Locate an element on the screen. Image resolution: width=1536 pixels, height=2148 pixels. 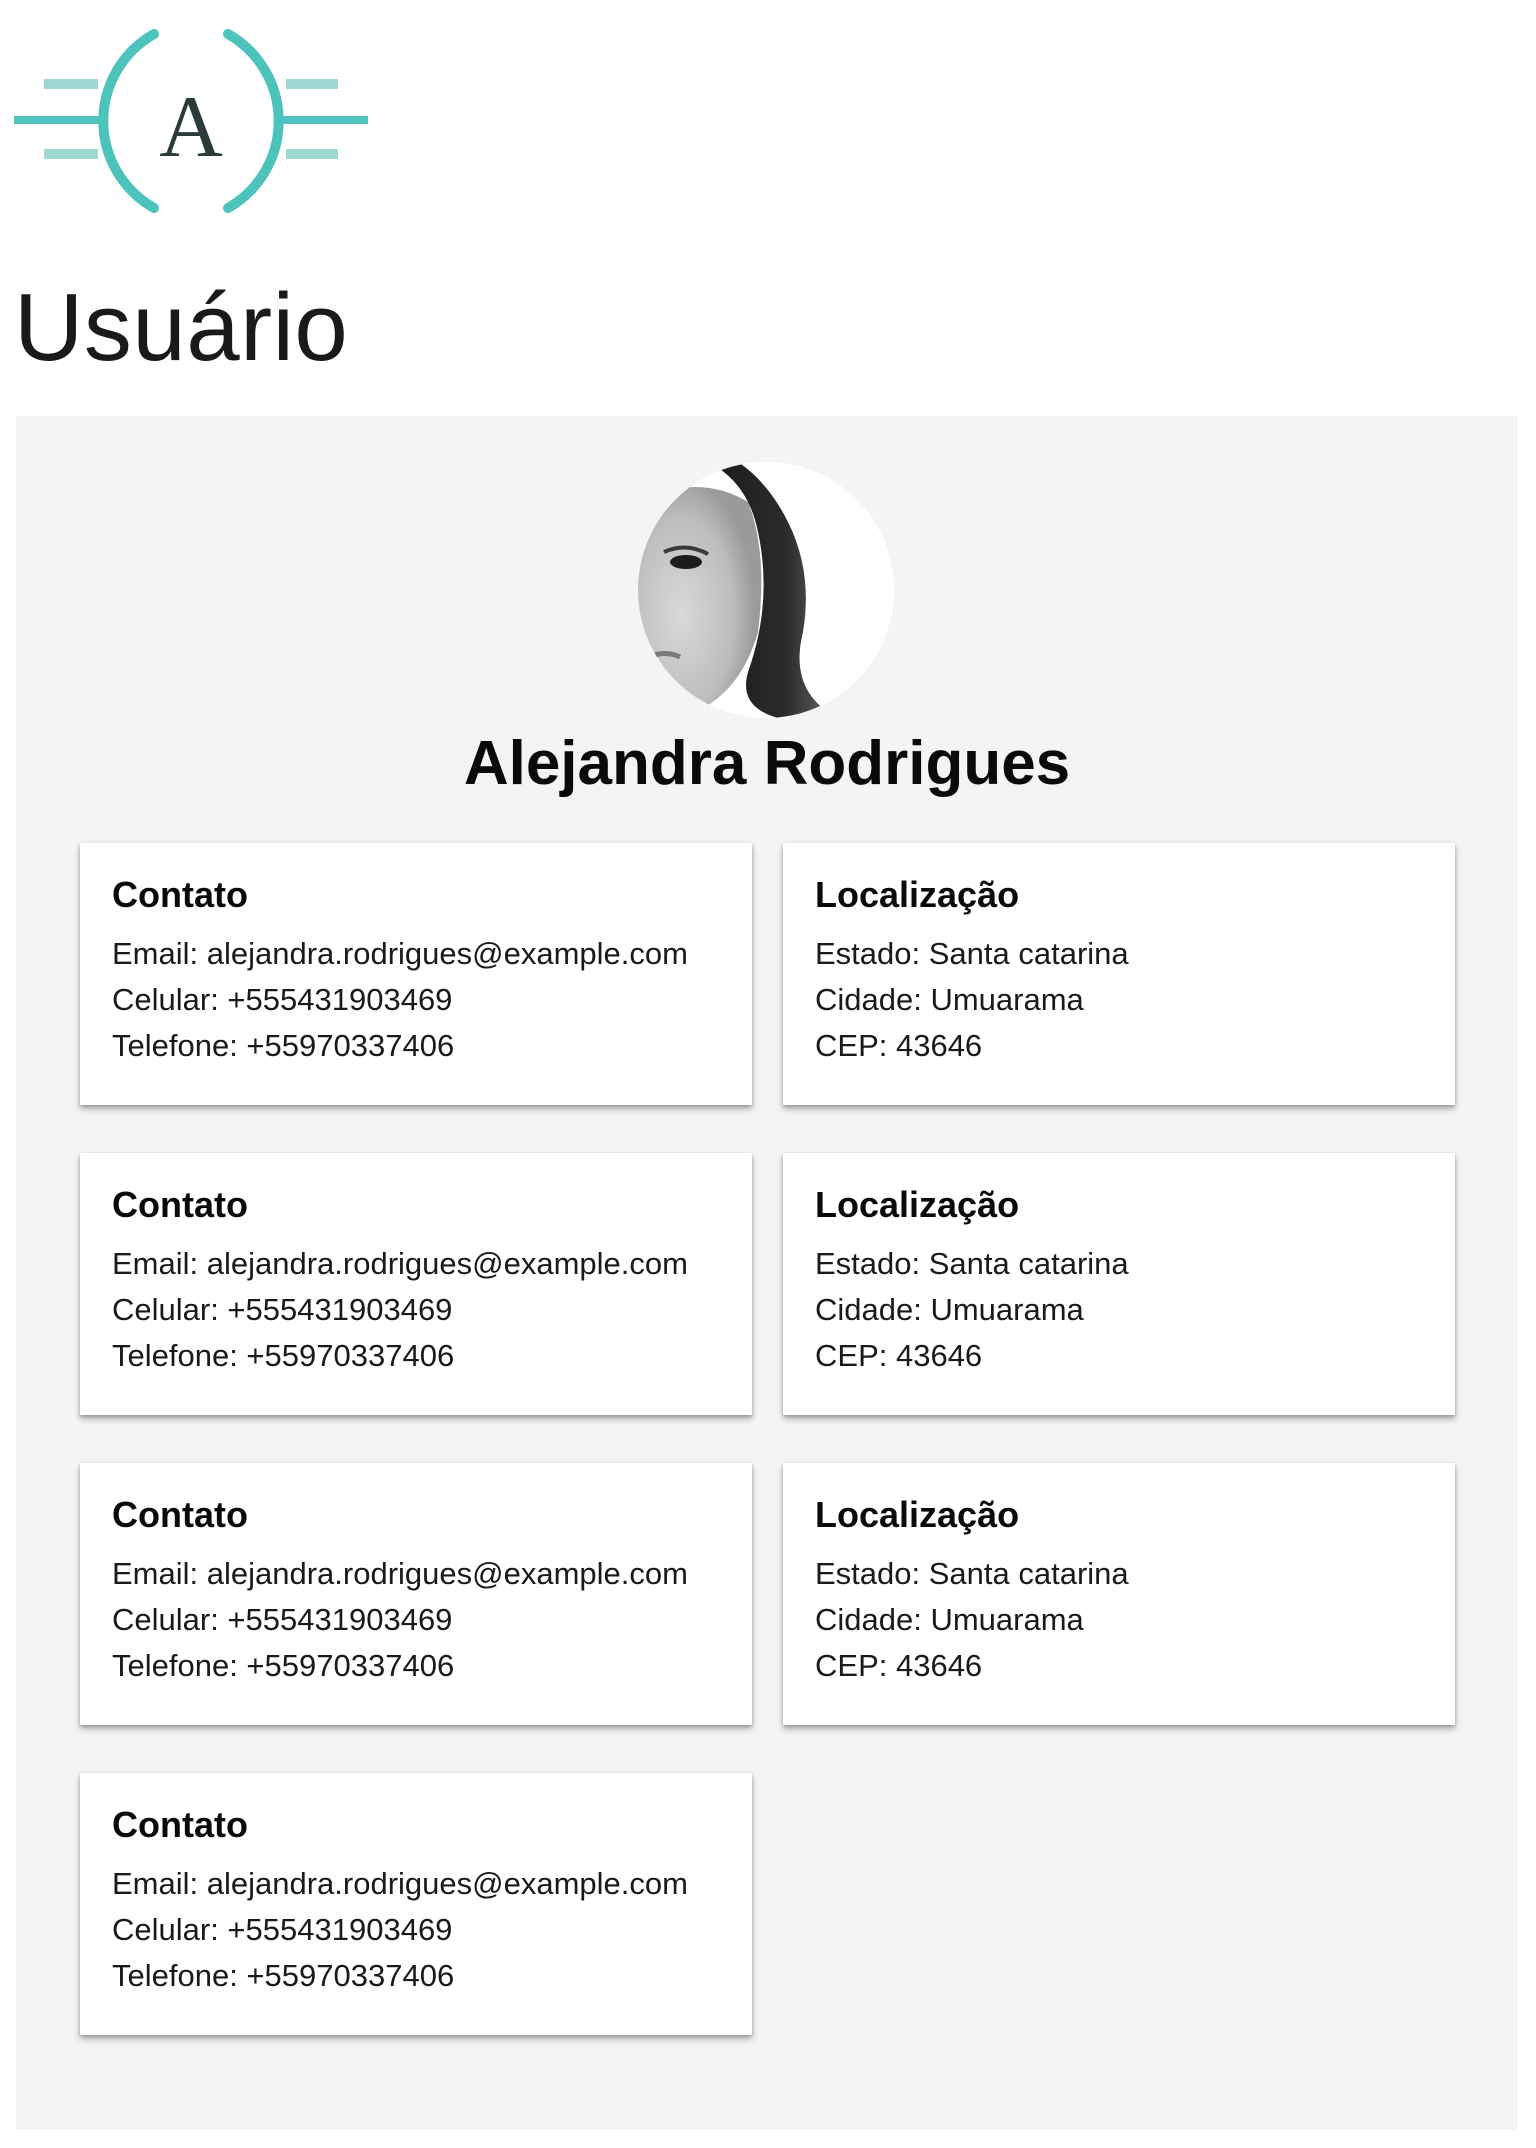
logo-letter: A is located at coordinates (191, 127).